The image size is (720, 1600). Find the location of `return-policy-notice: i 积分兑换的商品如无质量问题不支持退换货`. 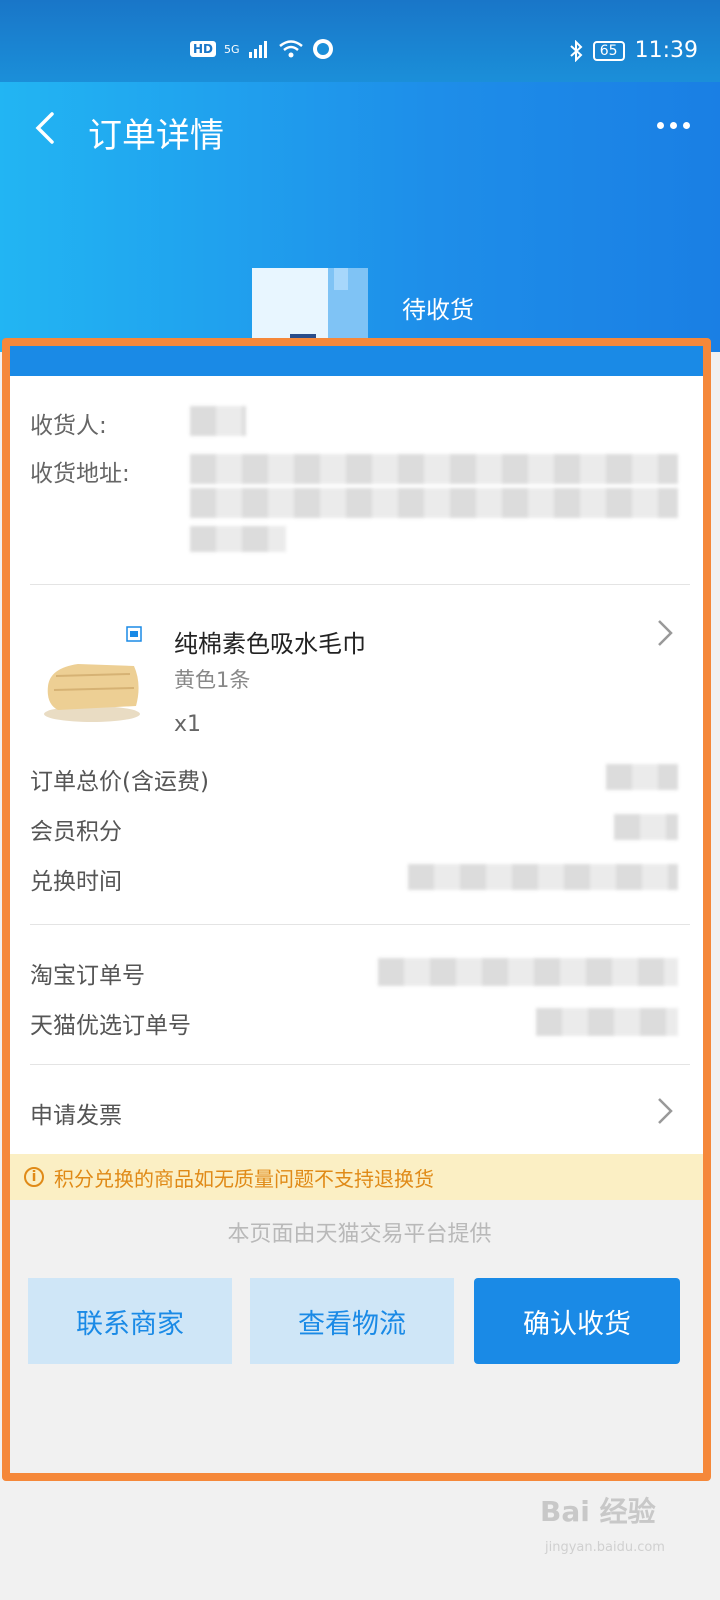

return-policy-notice: i 积分兑换的商品如无质量问题不支持退换货 is located at coordinates (359, 1177).